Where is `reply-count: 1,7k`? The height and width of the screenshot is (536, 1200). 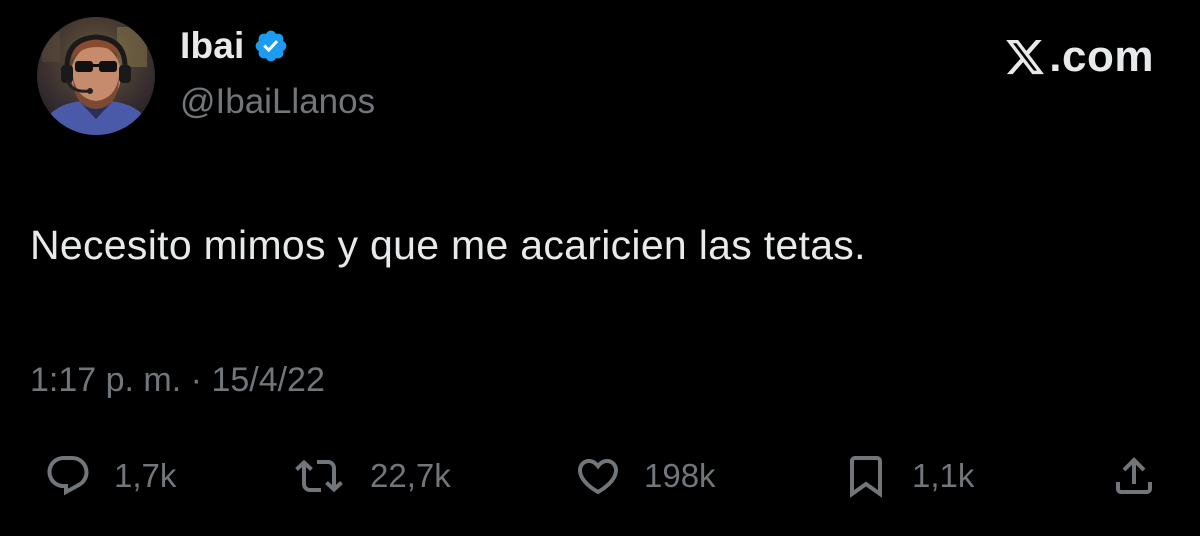
reply-count: 1,7k is located at coordinates (145, 475).